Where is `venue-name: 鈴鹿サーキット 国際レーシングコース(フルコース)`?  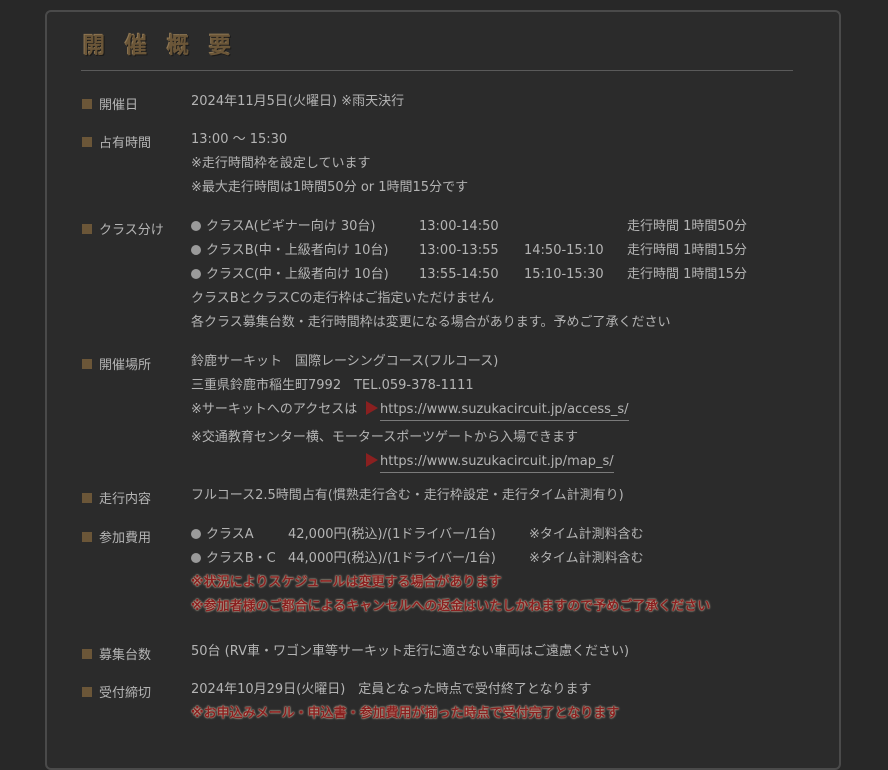 venue-name: 鈴鹿サーキット 国際レーシングコース(フルコース) is located at coordinates (345, 361).